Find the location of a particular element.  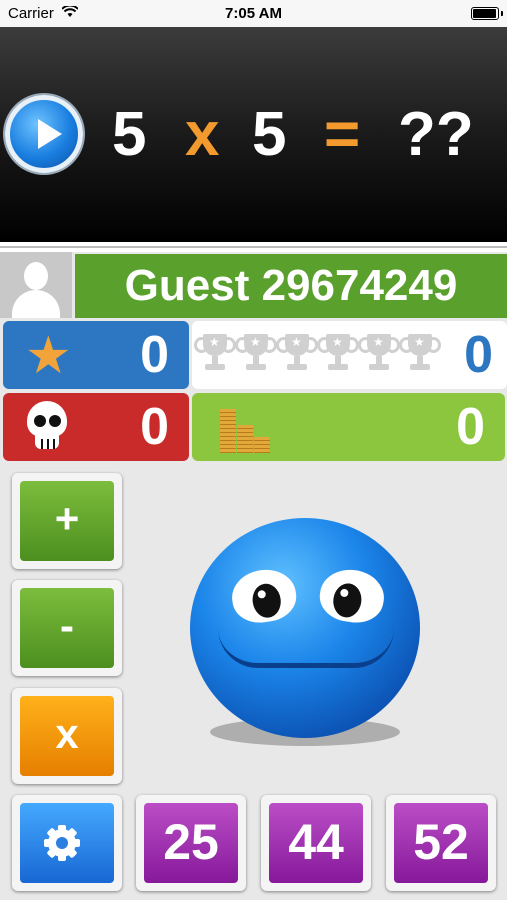

answer-button: 25 is located at coordinates (191, 843).